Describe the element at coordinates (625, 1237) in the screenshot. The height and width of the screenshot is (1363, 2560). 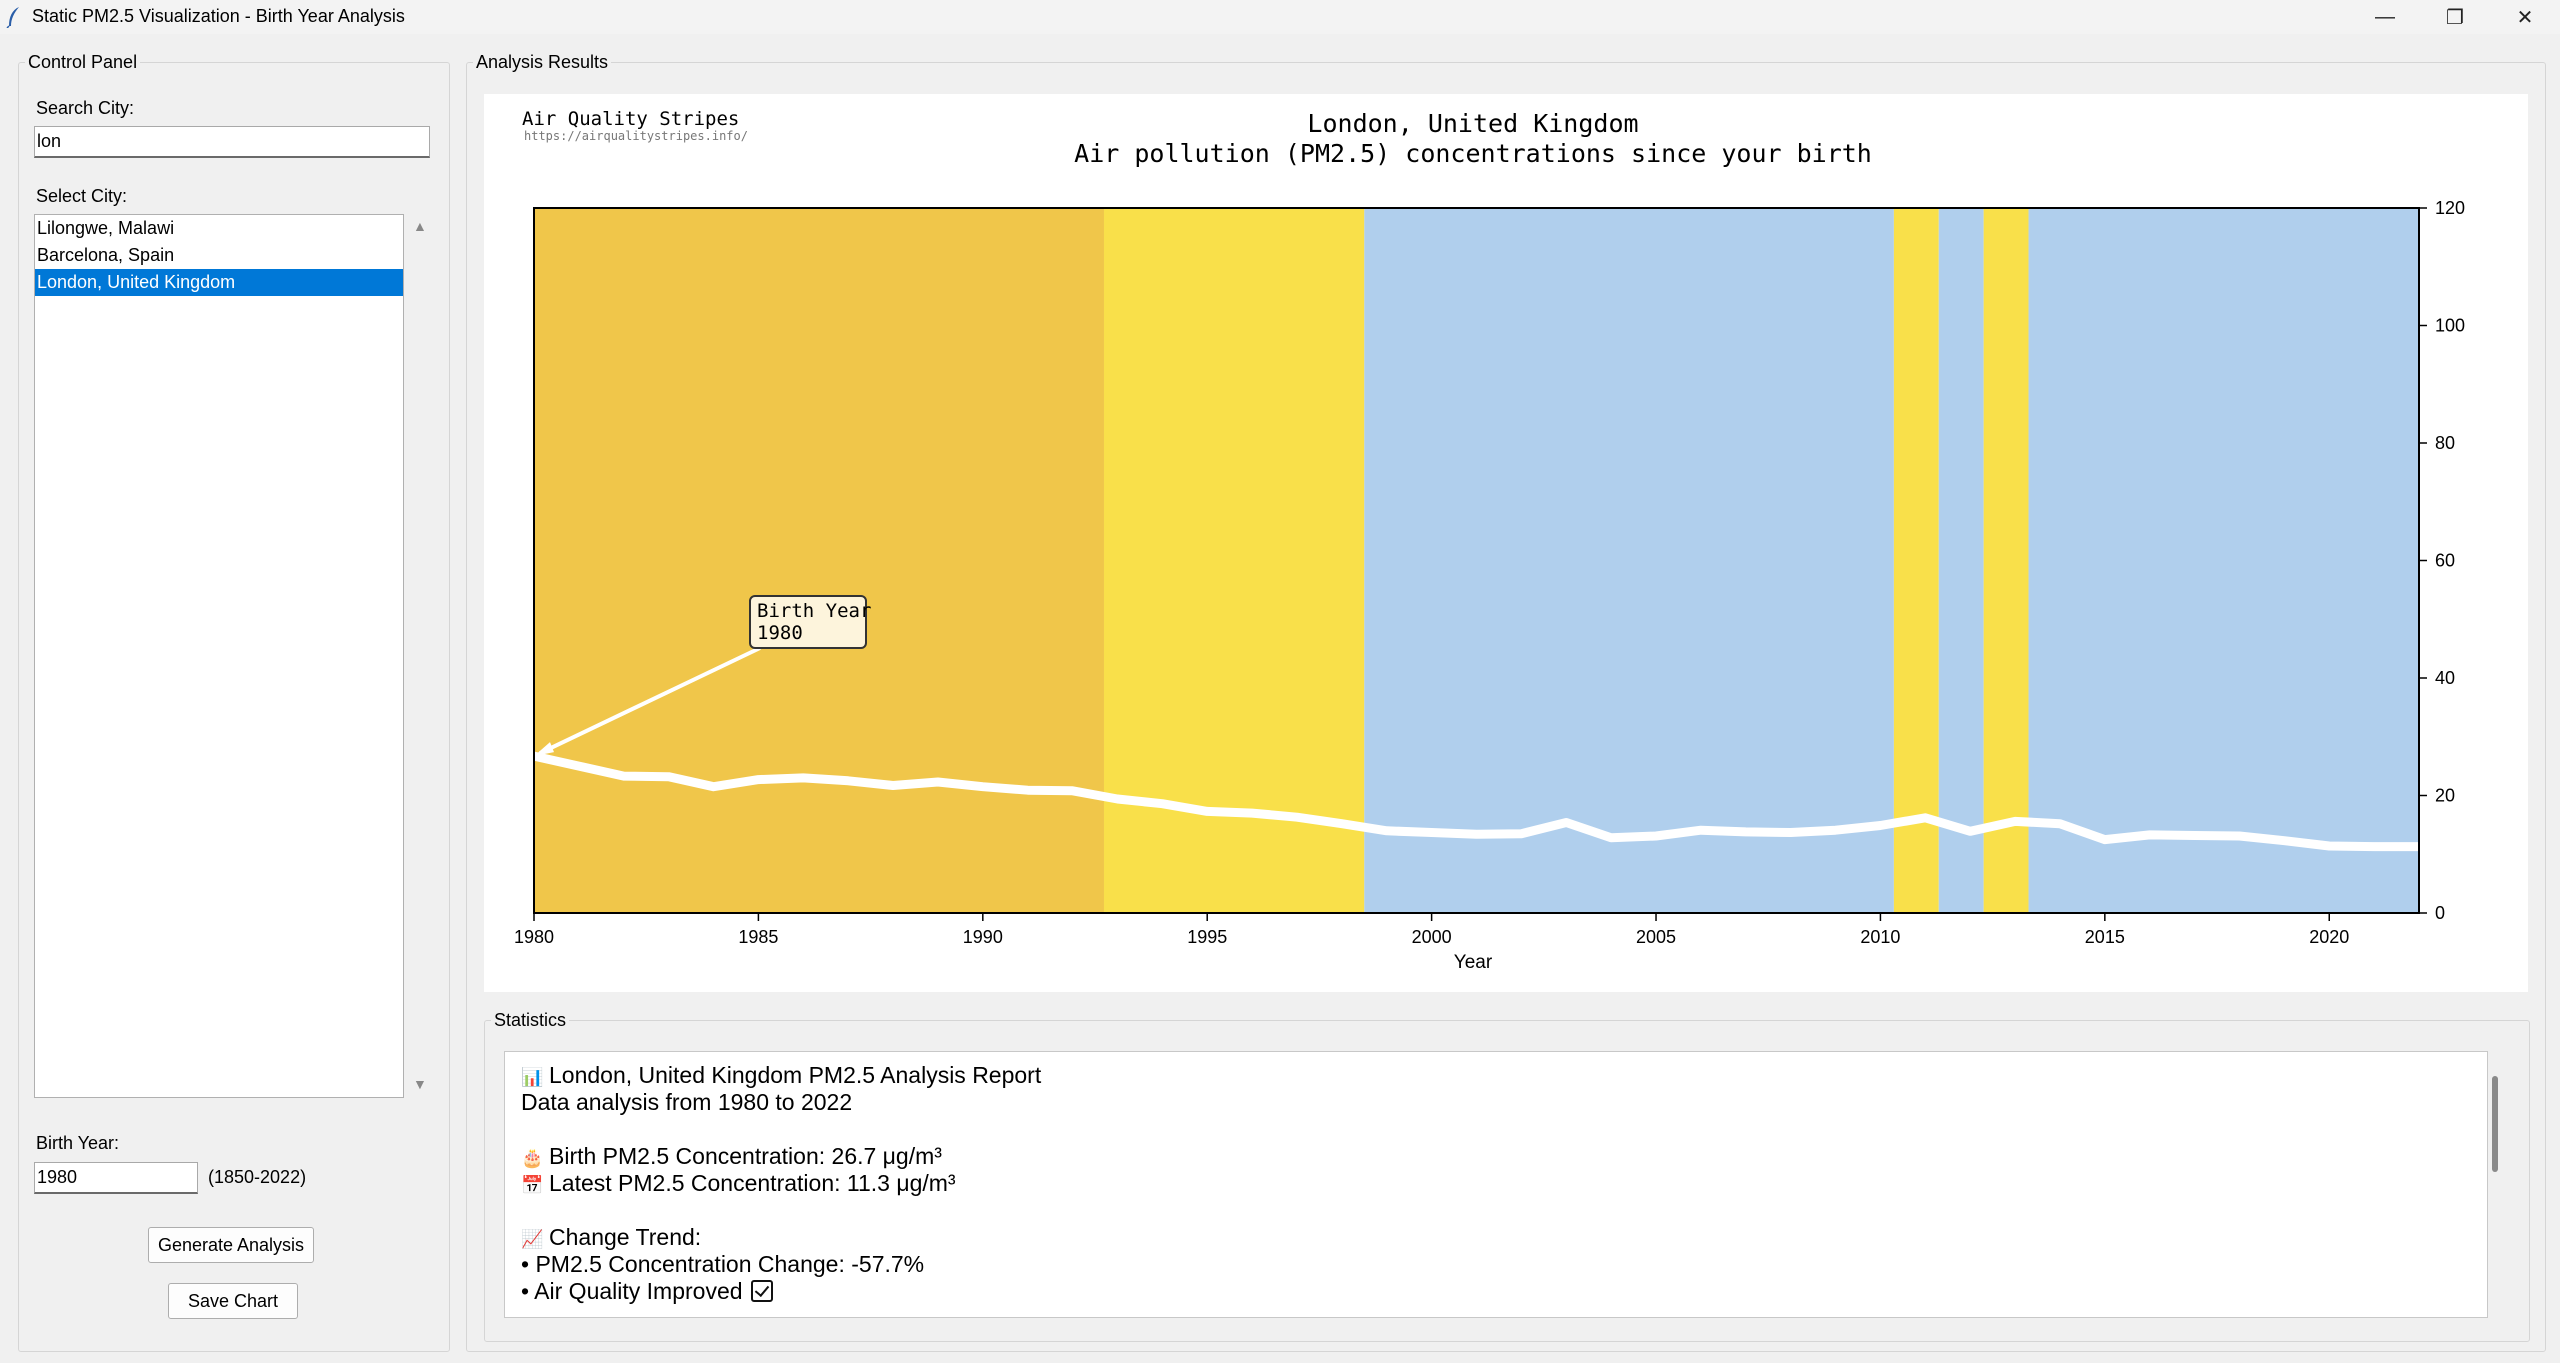
I see `statistics-line-text: Change Trend:` at that location.